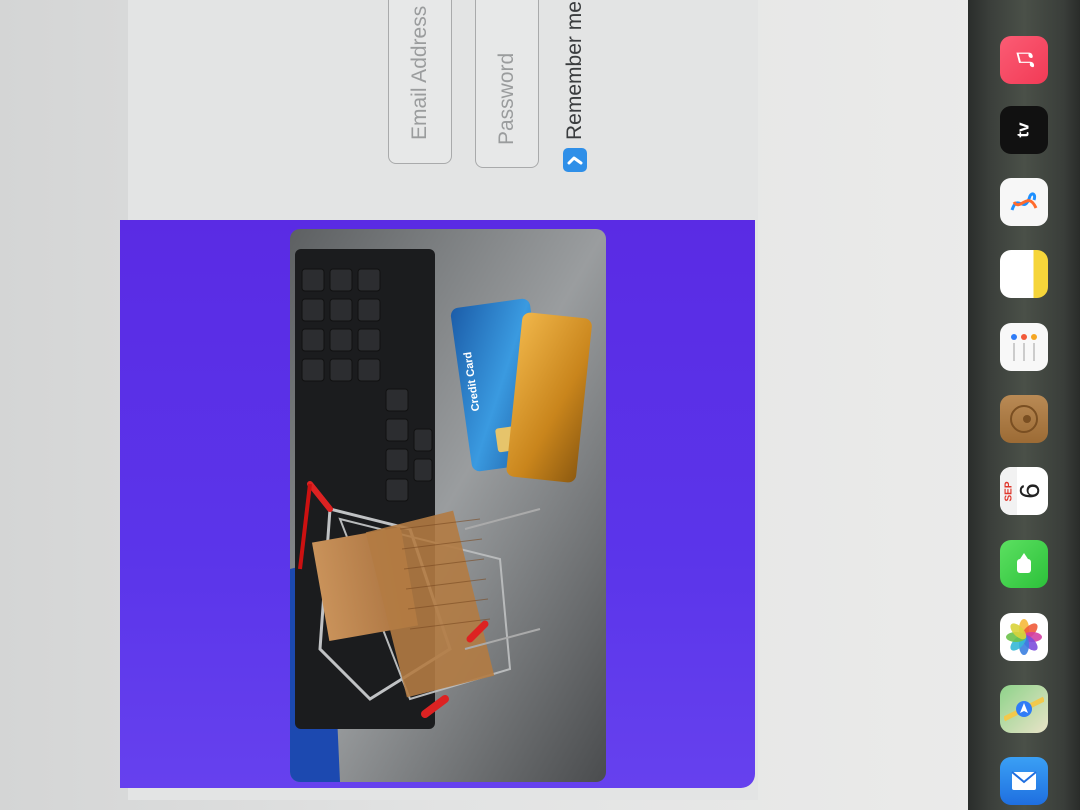 This screenshot has height=810, width=1080. I want to click on dock-item-reminders, so click(1024, 347).